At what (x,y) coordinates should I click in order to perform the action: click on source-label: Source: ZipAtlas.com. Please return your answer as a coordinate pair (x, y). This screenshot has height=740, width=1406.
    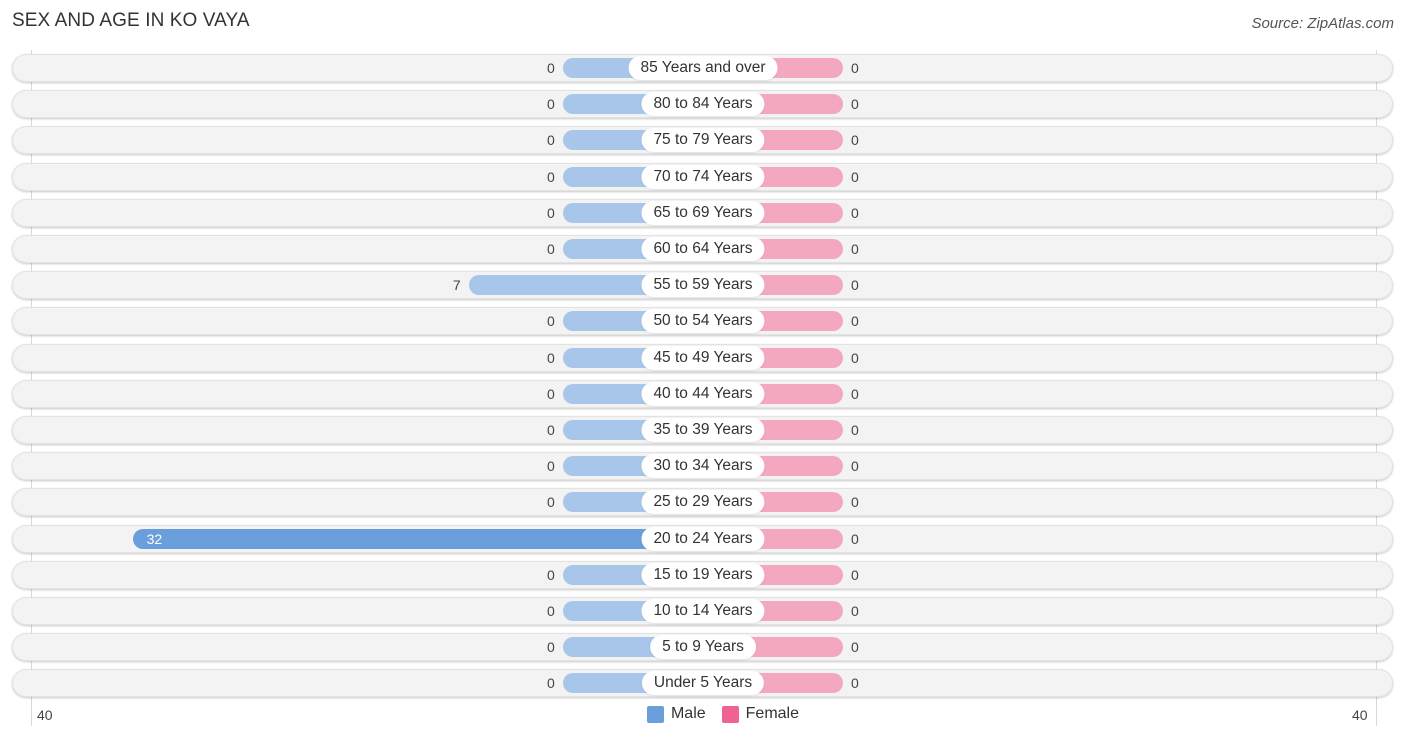
    Looking at the image, I should click on (1322, 23).